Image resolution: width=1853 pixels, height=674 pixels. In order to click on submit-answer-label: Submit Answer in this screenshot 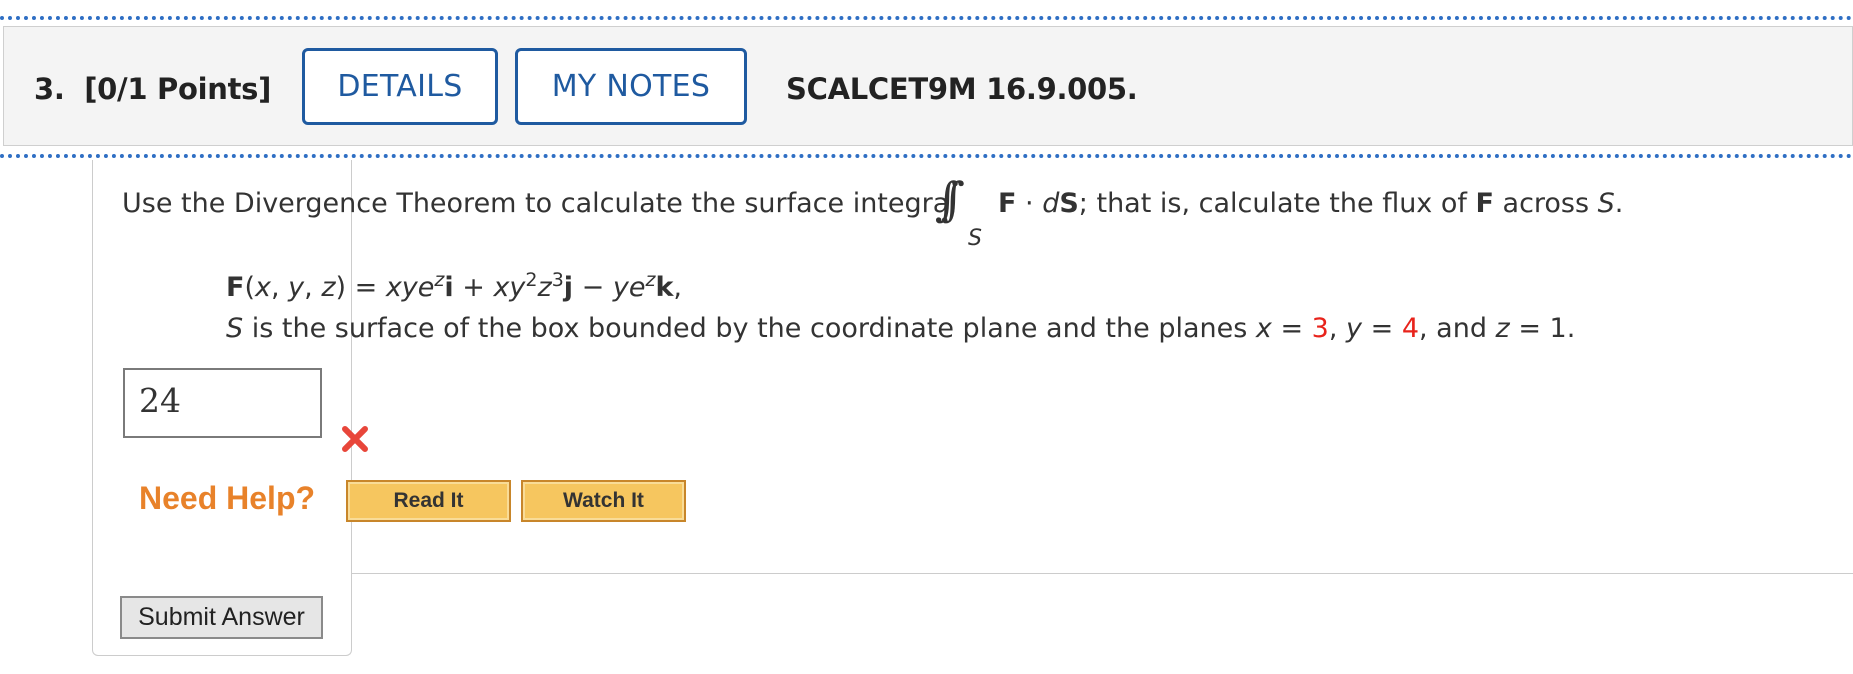, I will do `click(221, 617)`.